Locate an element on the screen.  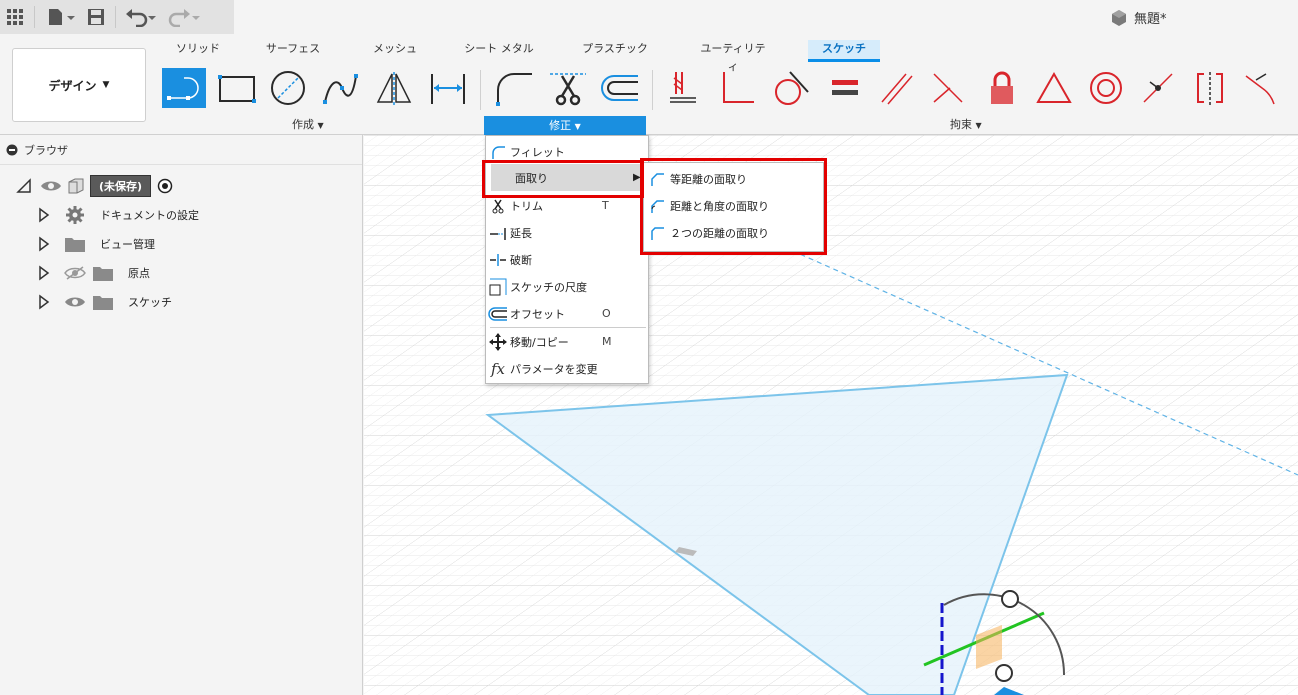
menu-item-move-copy: 移動/コピー M is located at coordinates (567, 341).